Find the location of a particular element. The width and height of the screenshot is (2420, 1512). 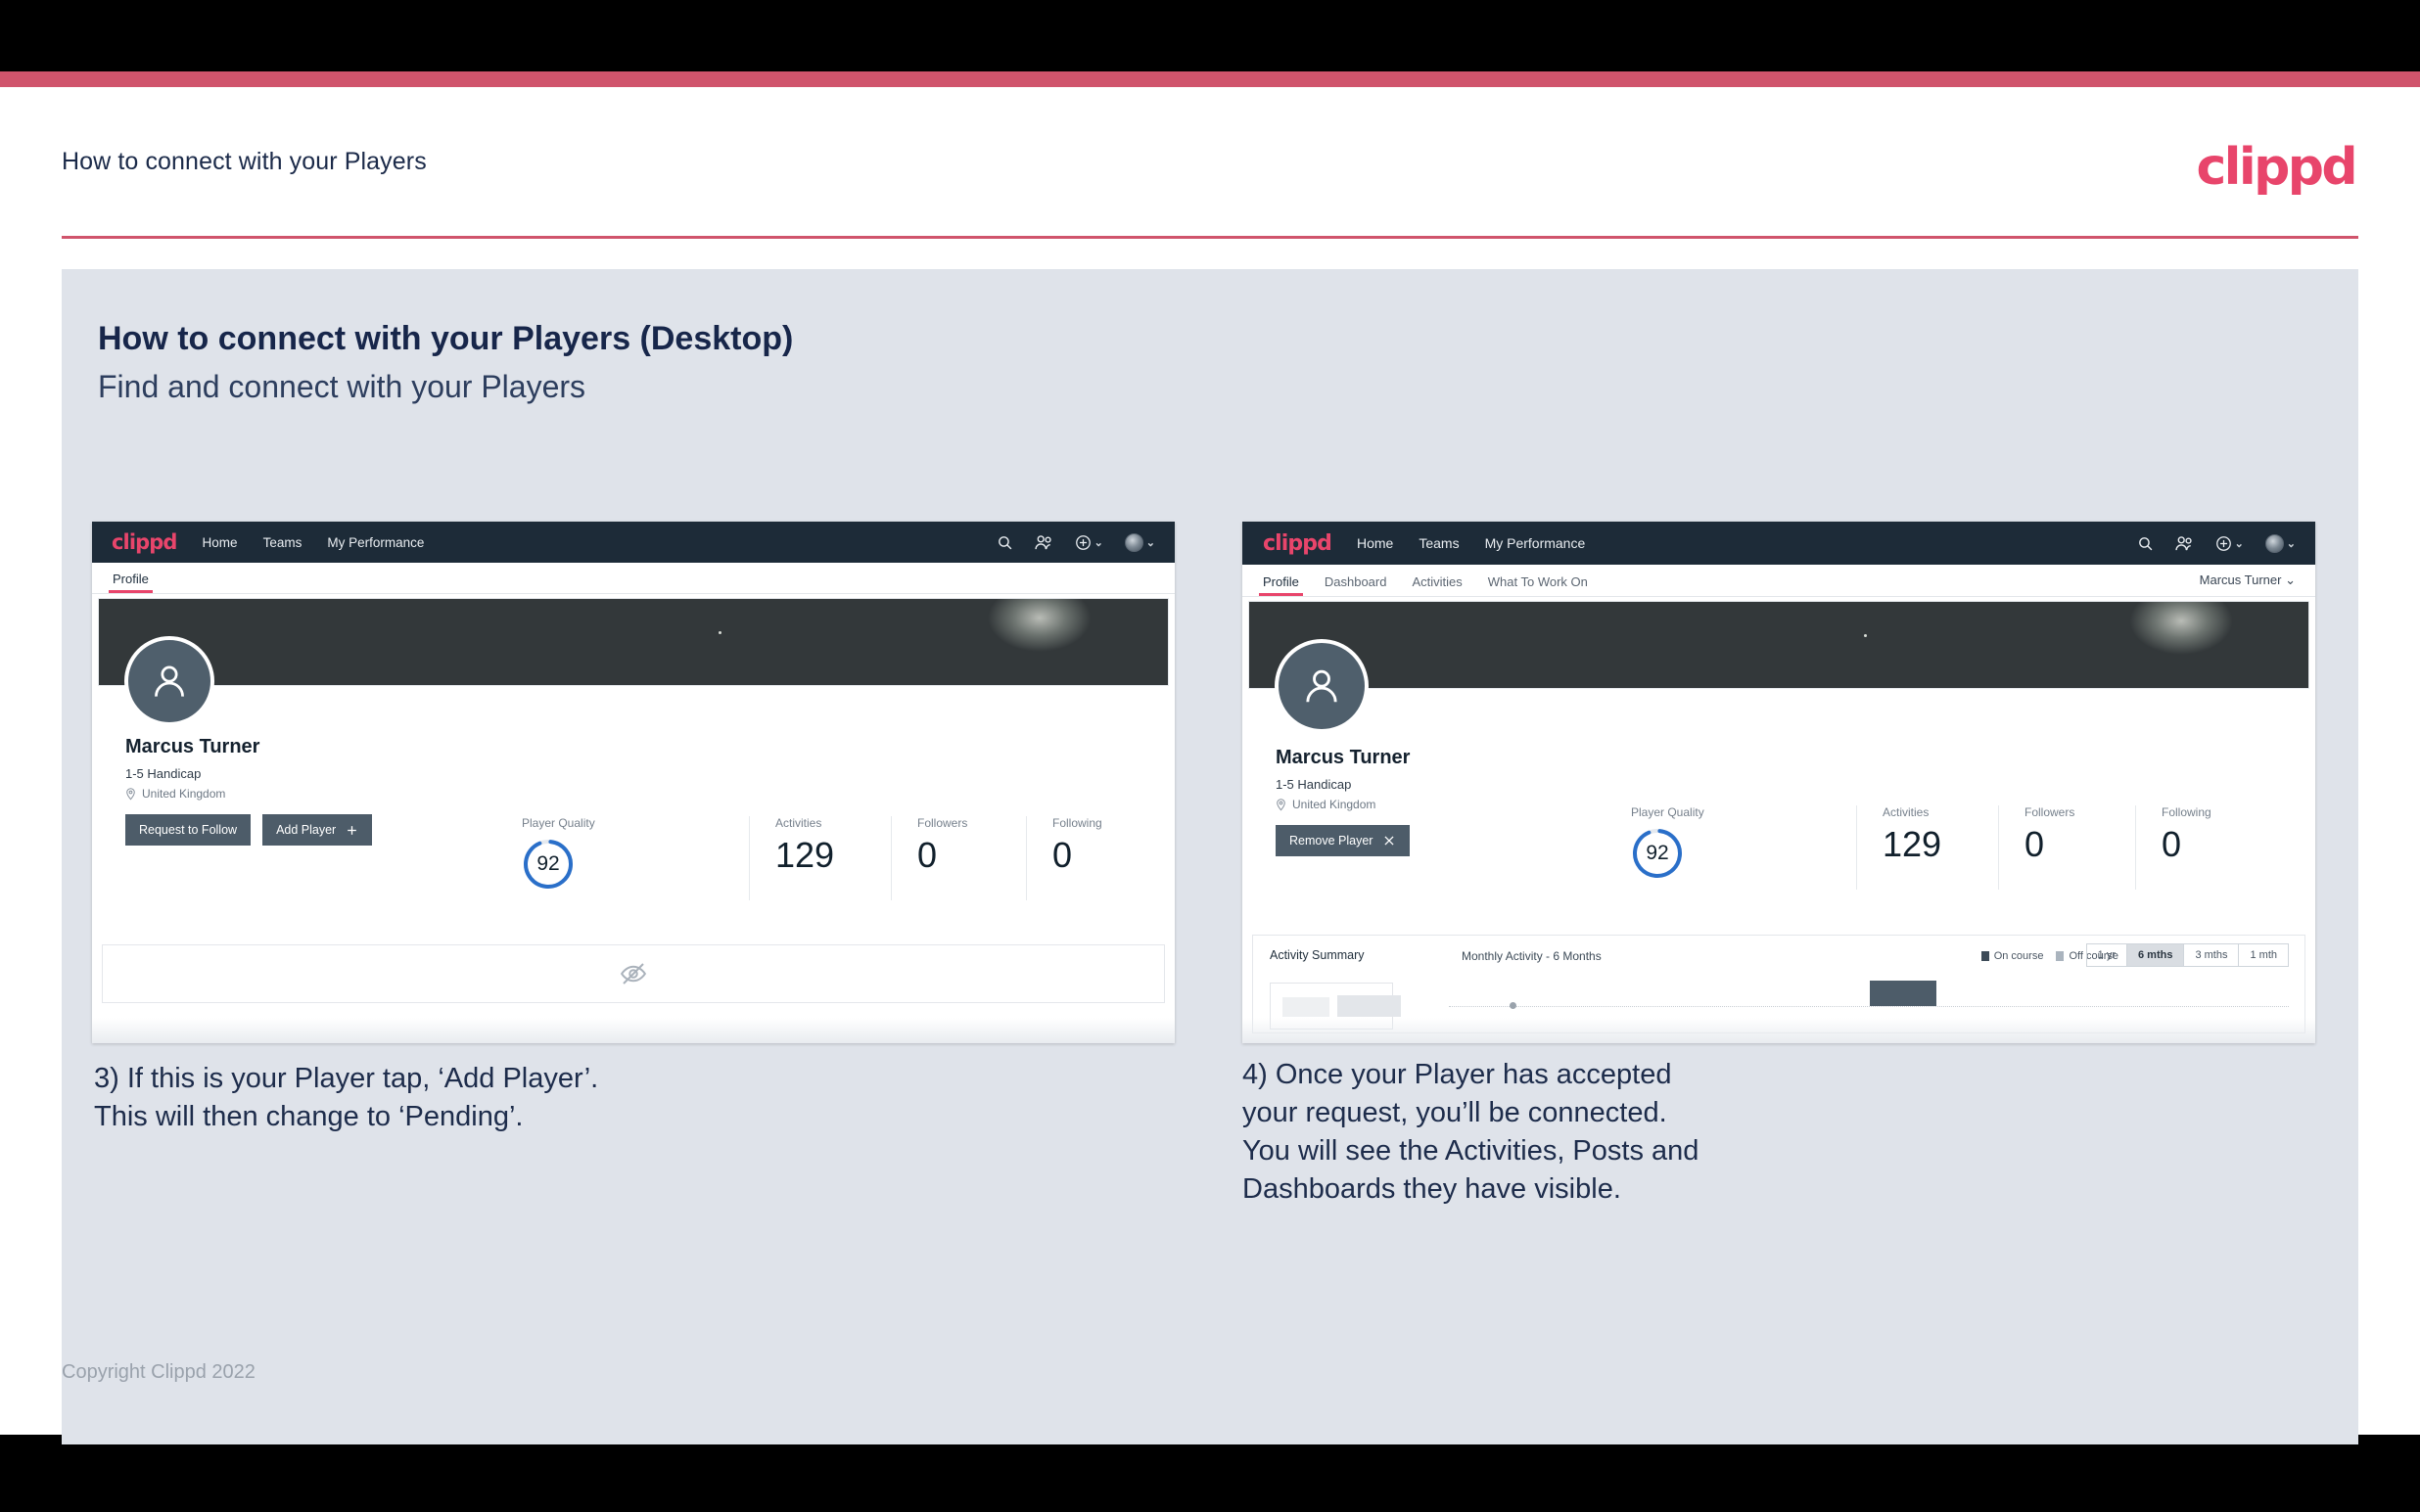

profile-cover-image is located at coordinates (633, 642).